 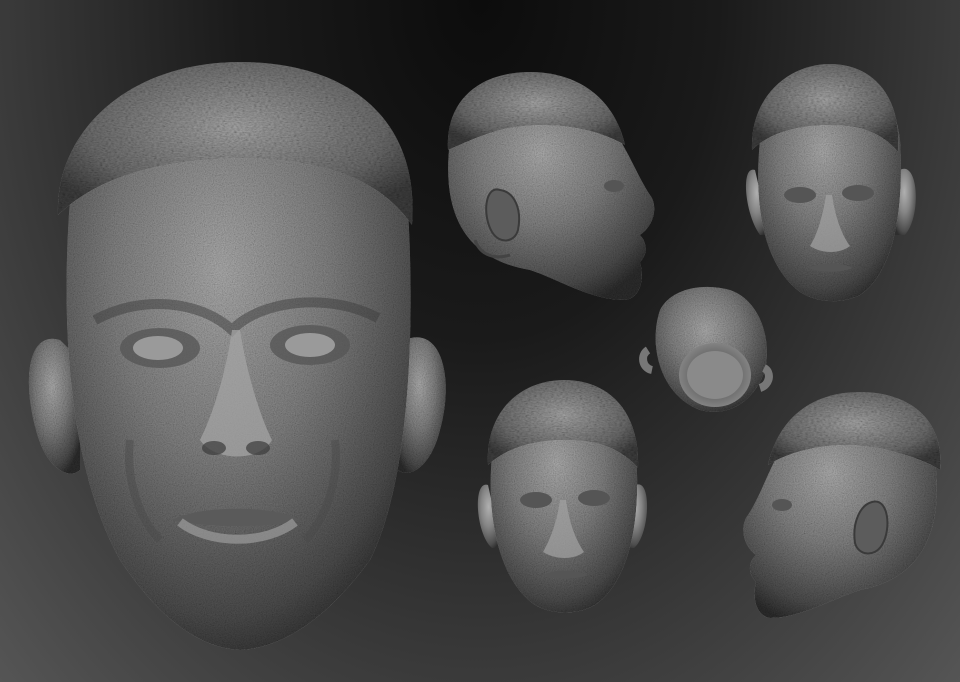 I want to click on side-right-top-head, so click(x=551, y=186).